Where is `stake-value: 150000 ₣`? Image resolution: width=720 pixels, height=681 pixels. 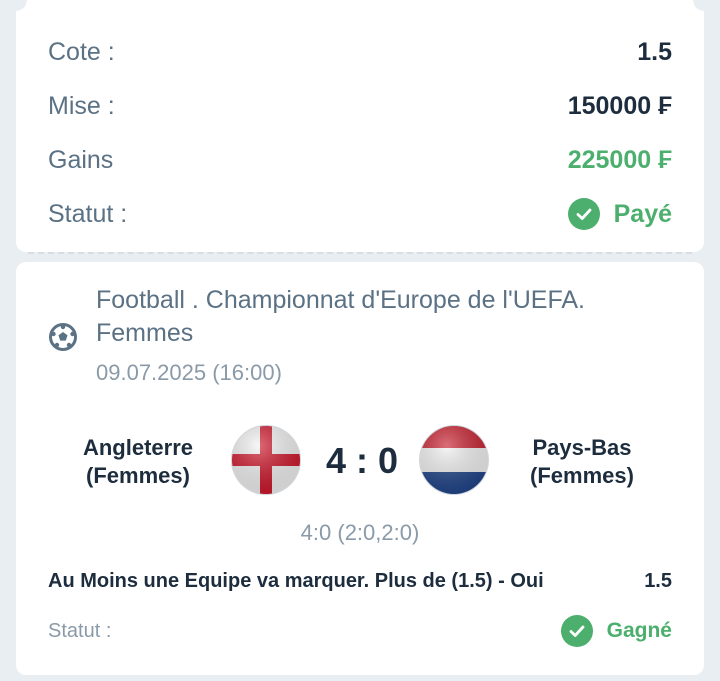 stake-value: 150000 ₣ is located at coordinates (619, 105).